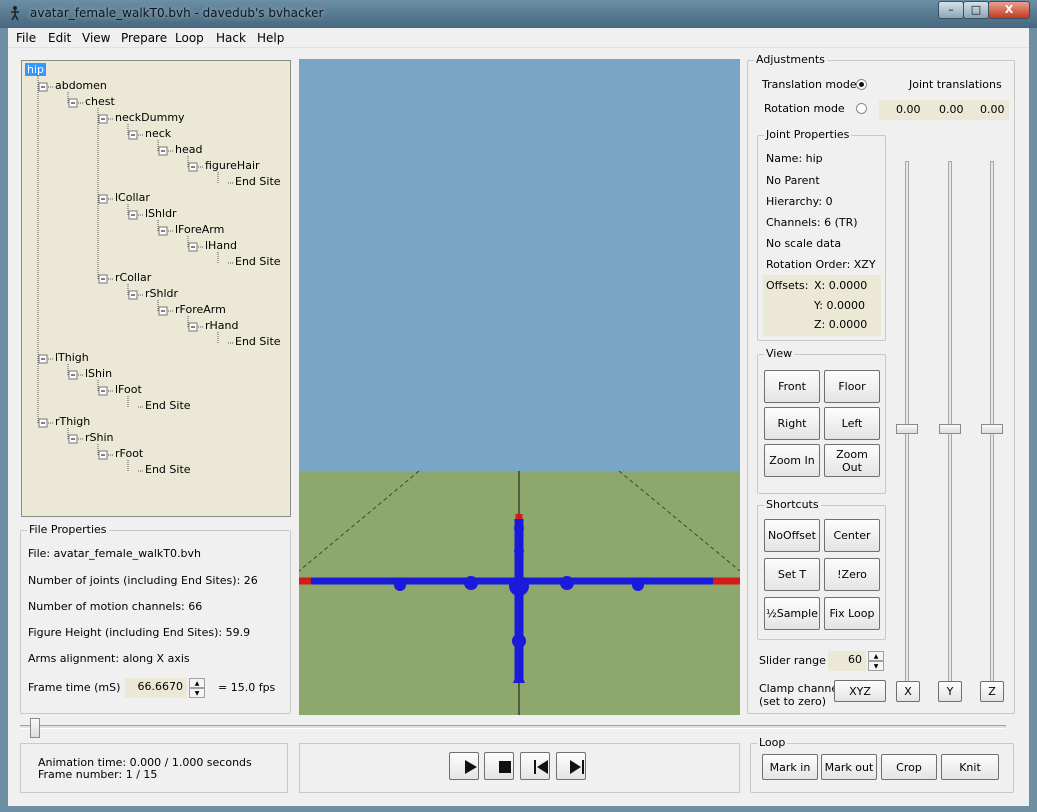  What do you see at coordinates (976, 10) in the screenshot?
I see `maximize-button: □` at bounding box center [976, 10].